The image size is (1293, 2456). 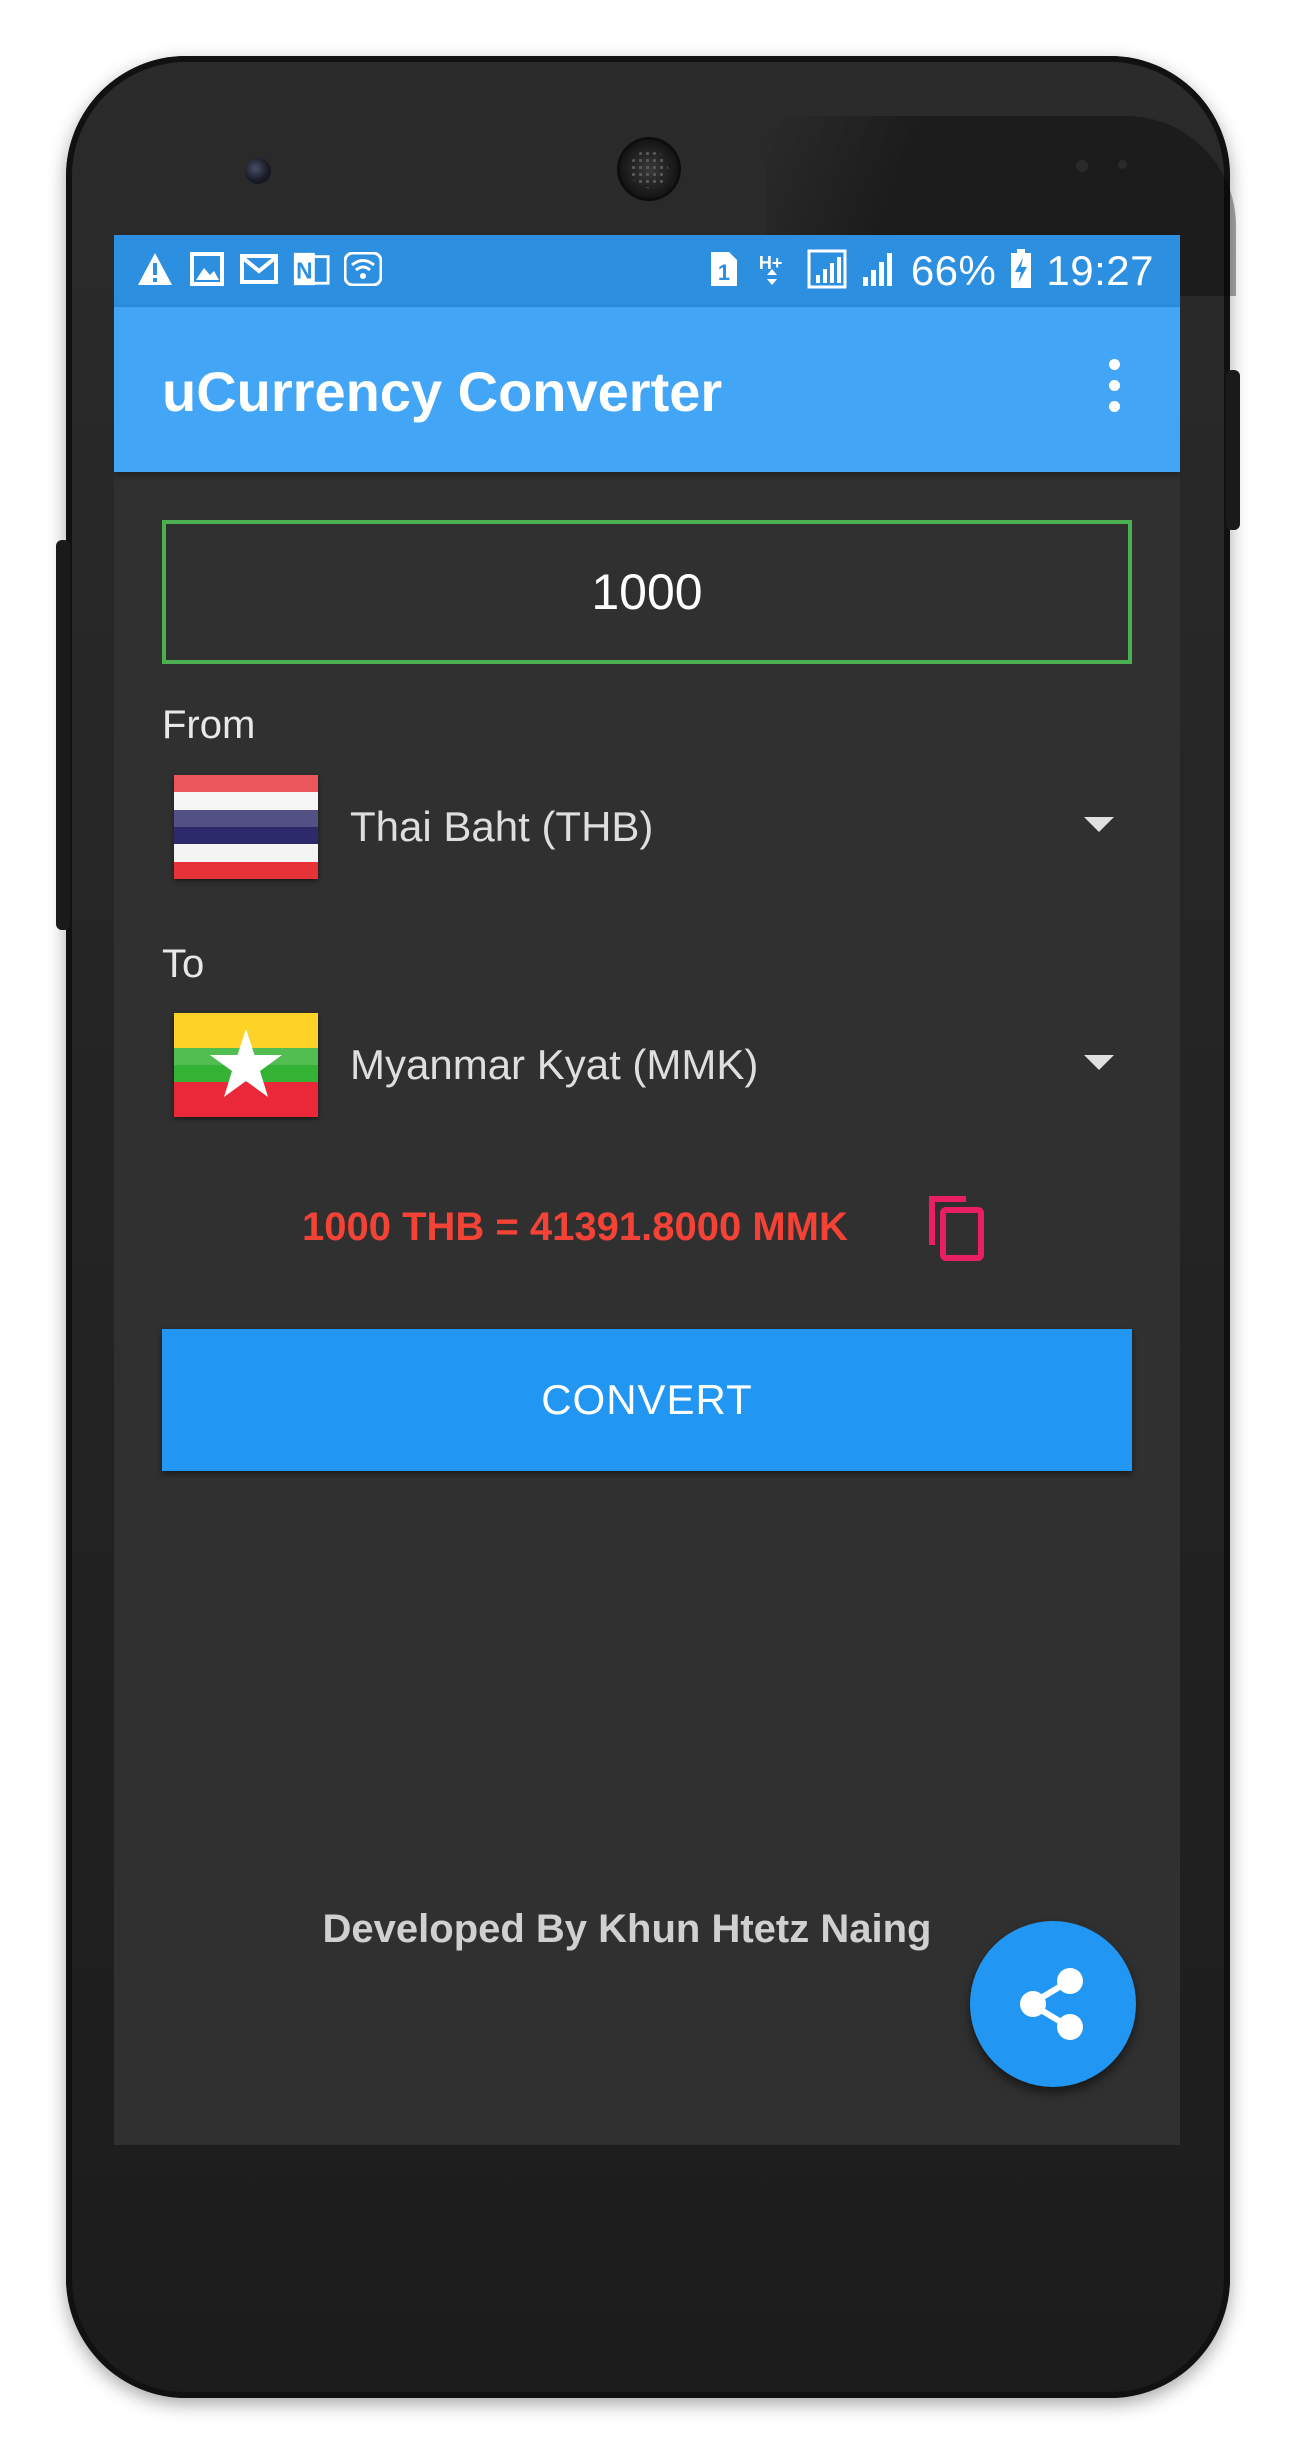 I want to click on clock: 19:27, so click(x=1100, y=270).